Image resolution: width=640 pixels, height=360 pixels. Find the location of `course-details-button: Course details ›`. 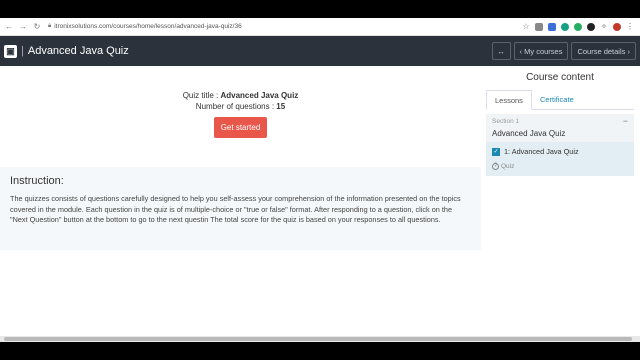

course-details-button: Course details › is located at coordinates (603, 51).